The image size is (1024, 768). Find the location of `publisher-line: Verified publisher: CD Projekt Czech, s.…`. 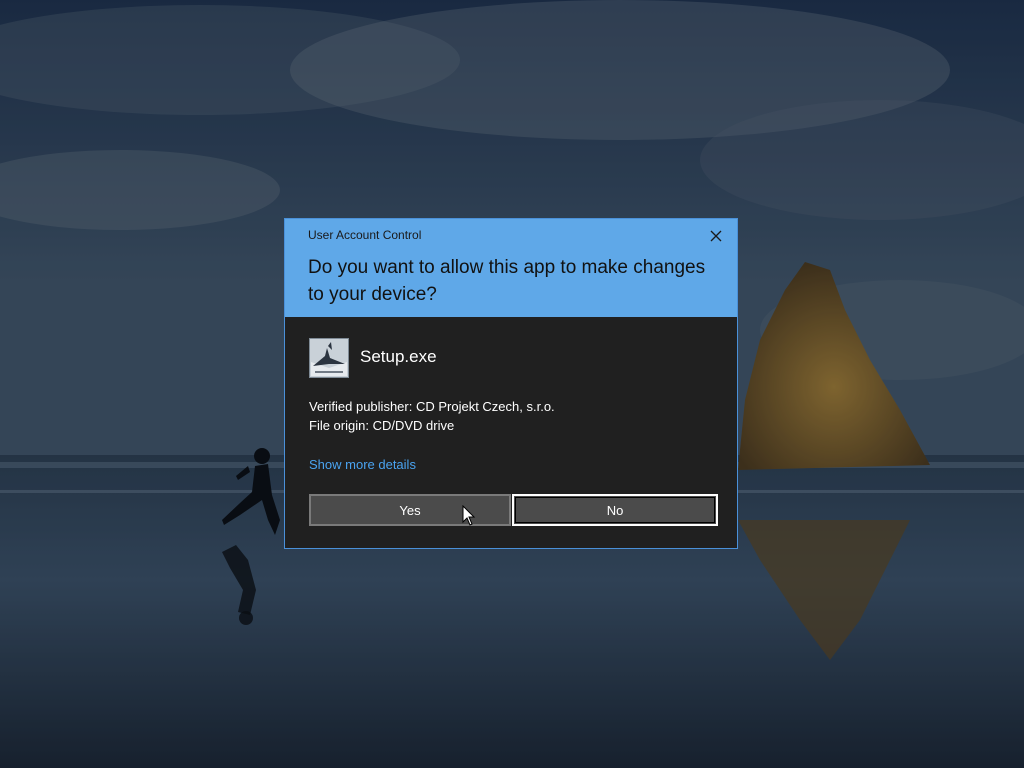

publisher-line: Verified publisher: CD Projekt Czech, s.… is located at coordinates (432, 406).